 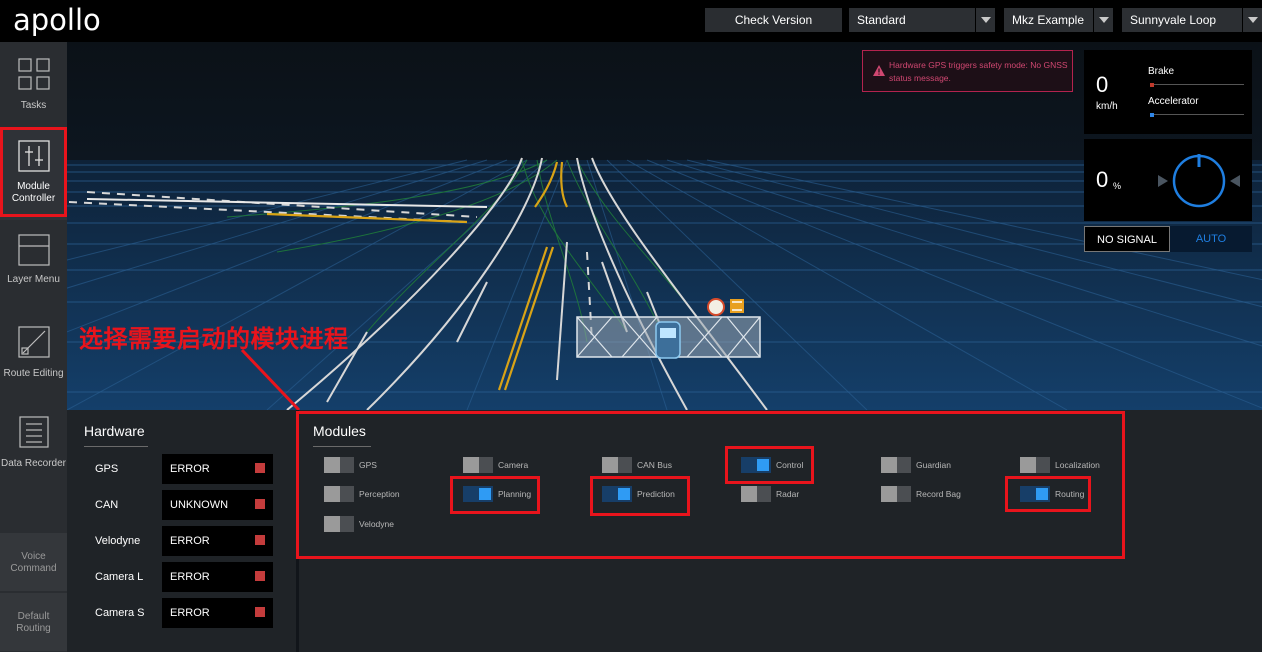 What do you see at coordinates (1070, 494) in the screenshot?
I see `module-label: Routing` at bounding box center [1070, 494].